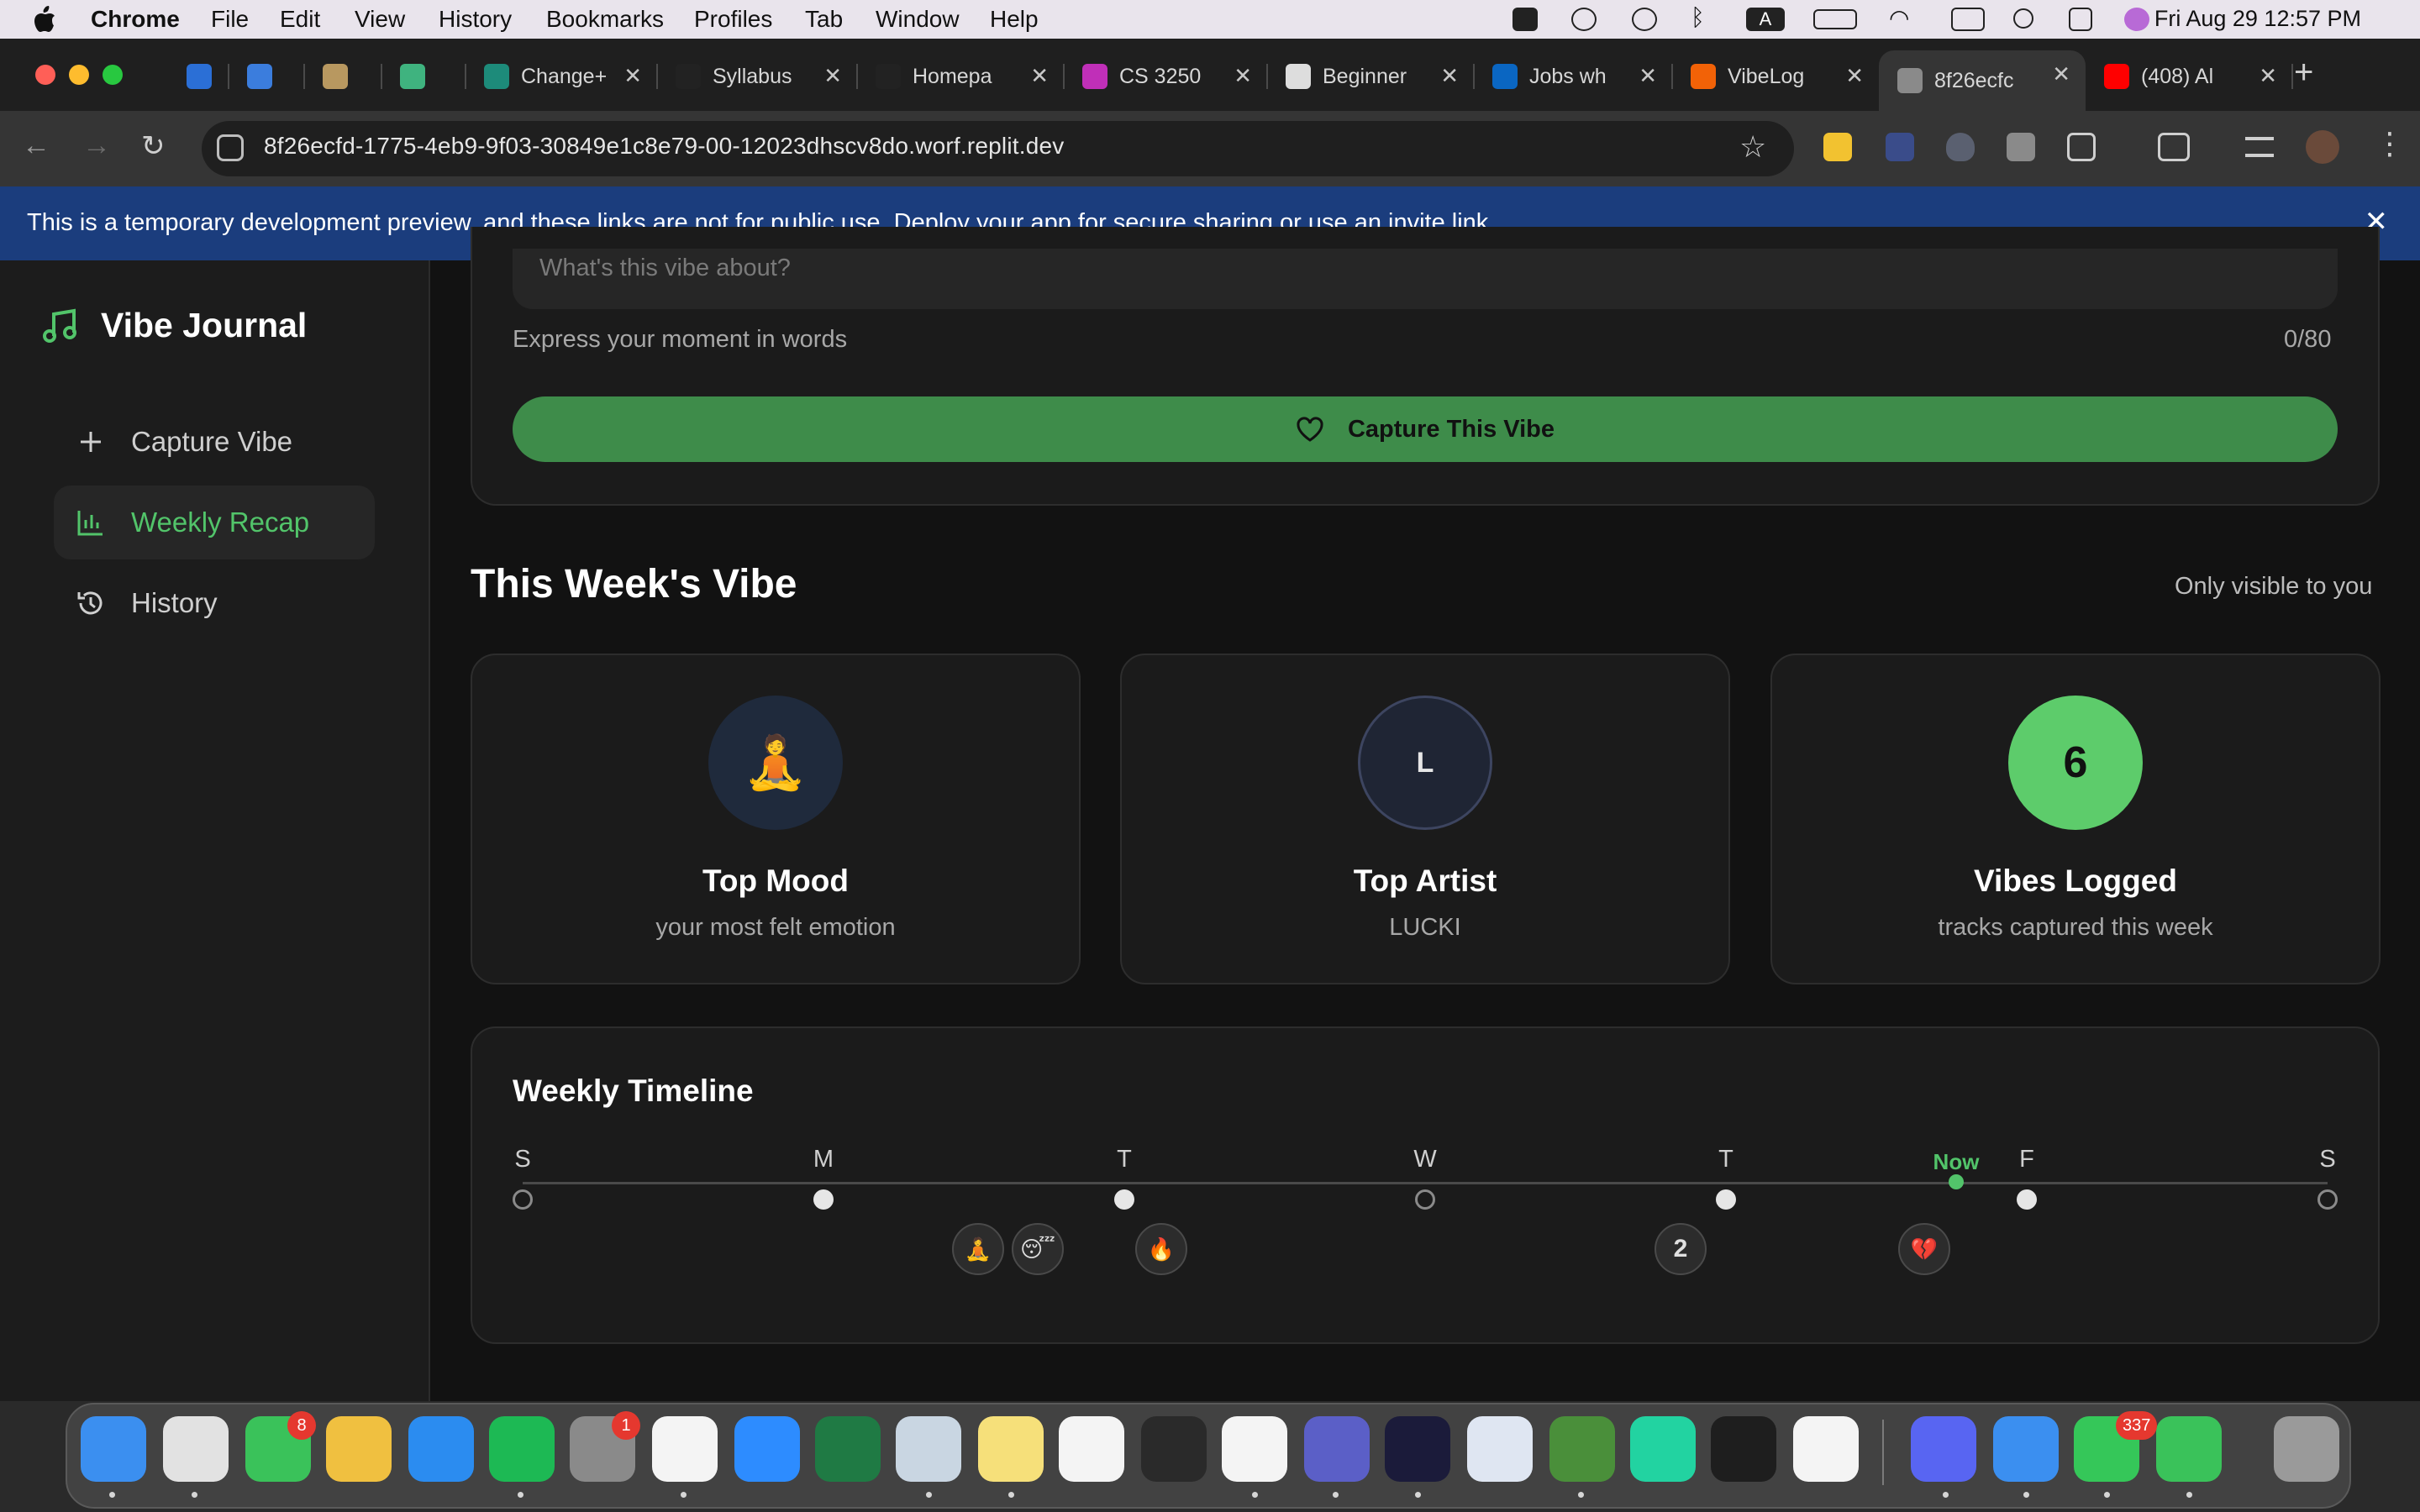 The width and height of the screenshot is (2420, 1512). Describe the element at coordinates (231, 147) in the screenshot. I see `site-info-icon` at that location.